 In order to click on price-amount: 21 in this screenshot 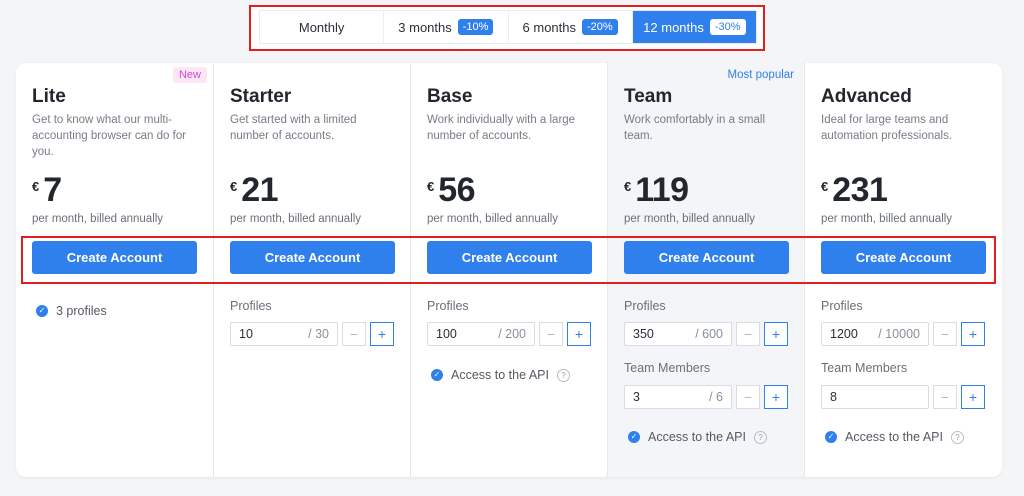, I will do `click(260, 190)`.